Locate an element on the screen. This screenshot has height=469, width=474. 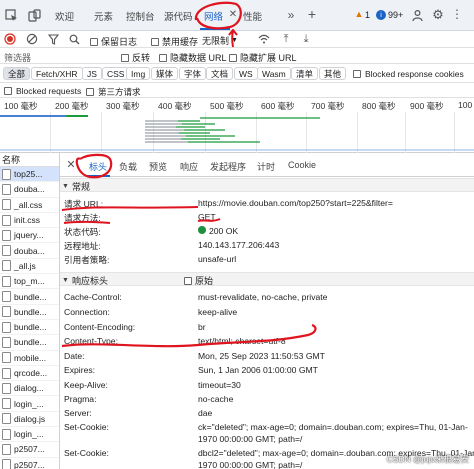
watermark: CSDN @jojo来根易安 is located at coordinates (427, 459).